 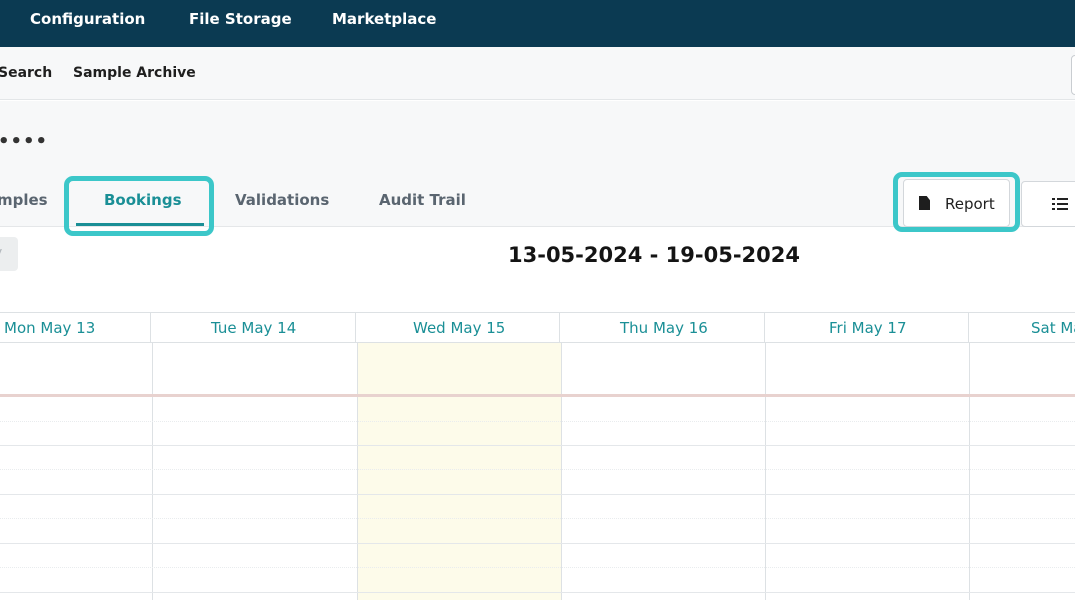 I want to click on tab-audit-trail: Audit Trail, so click(x=422, y=200).